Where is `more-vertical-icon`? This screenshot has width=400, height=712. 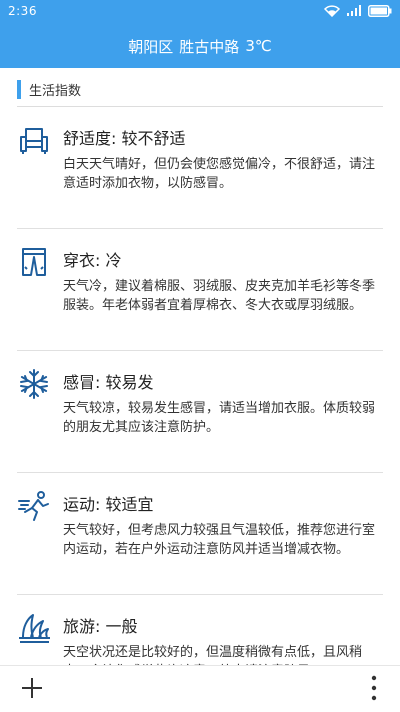 more-vertical-icon is located at coordinates (374, 688).